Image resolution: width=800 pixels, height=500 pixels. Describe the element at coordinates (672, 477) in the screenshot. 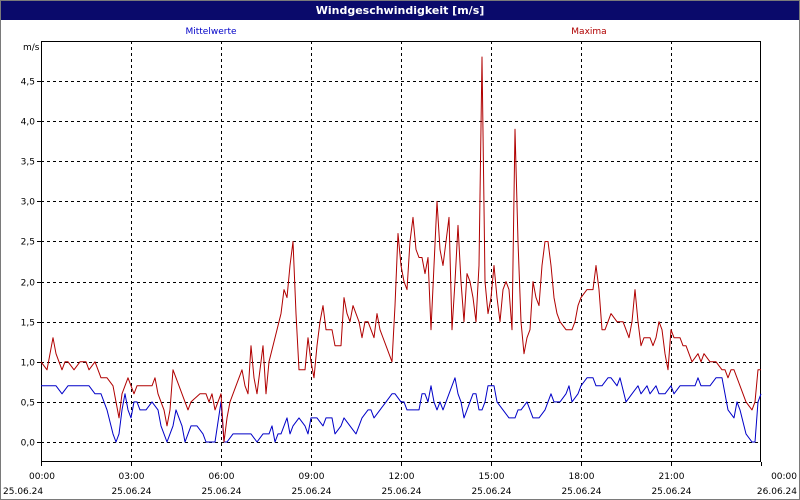

I see `x-tick-time: 21:00` at that location.